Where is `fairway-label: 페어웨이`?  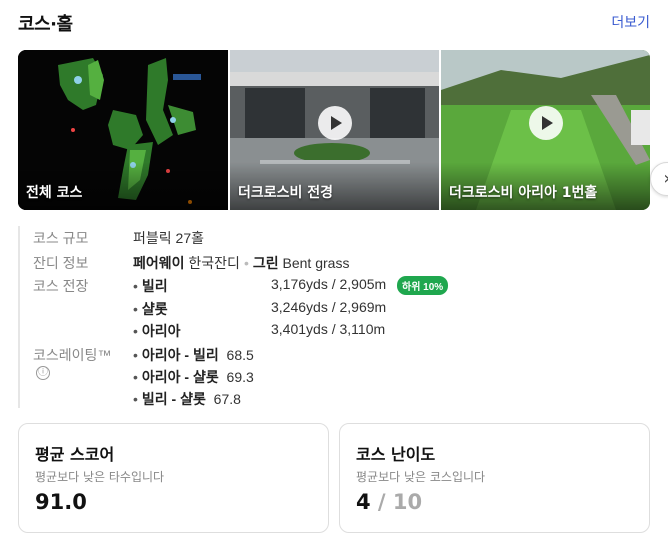 fairway-label: 페어웨이 is located at coordinates (159, 263).